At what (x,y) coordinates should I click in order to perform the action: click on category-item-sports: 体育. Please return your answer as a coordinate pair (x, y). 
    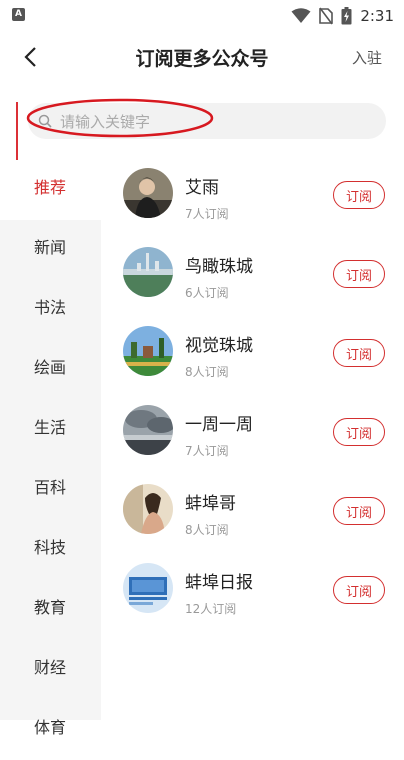
    Looking at the image, I should click on (50, 730).